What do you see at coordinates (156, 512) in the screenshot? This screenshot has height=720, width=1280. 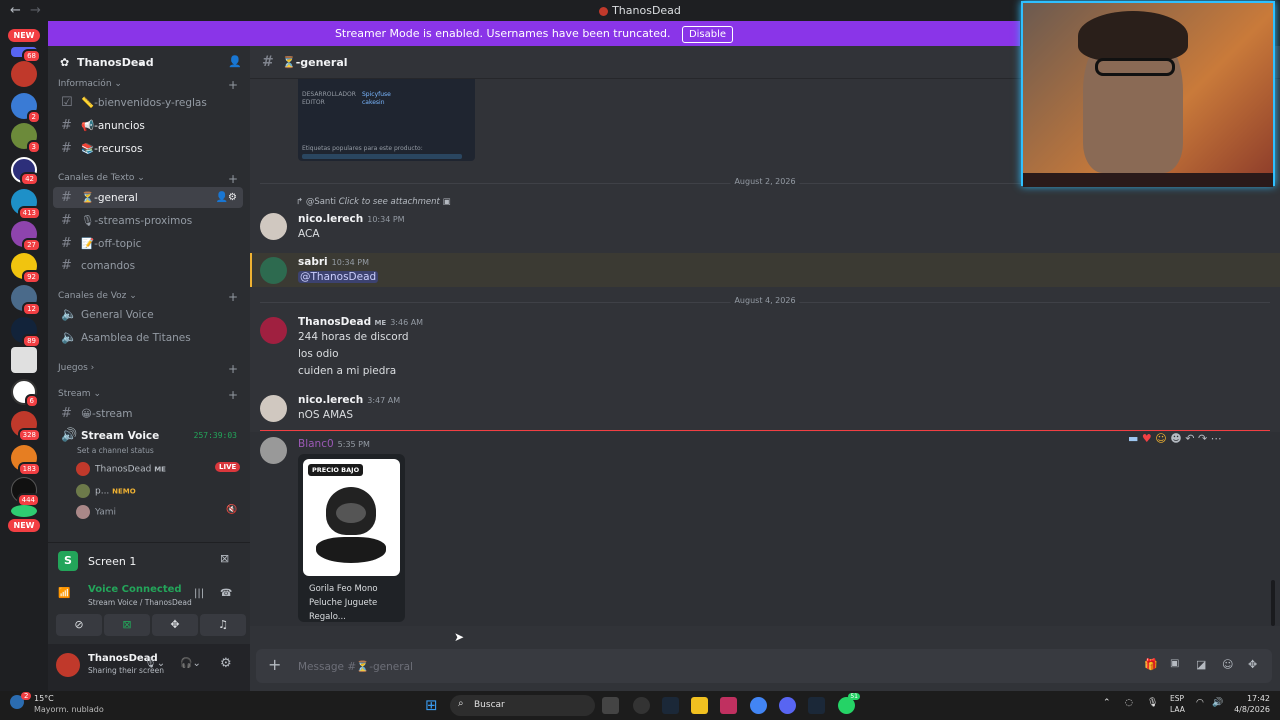 I see `voice-user: Yami 🔇` at bounding box center [156, 512].